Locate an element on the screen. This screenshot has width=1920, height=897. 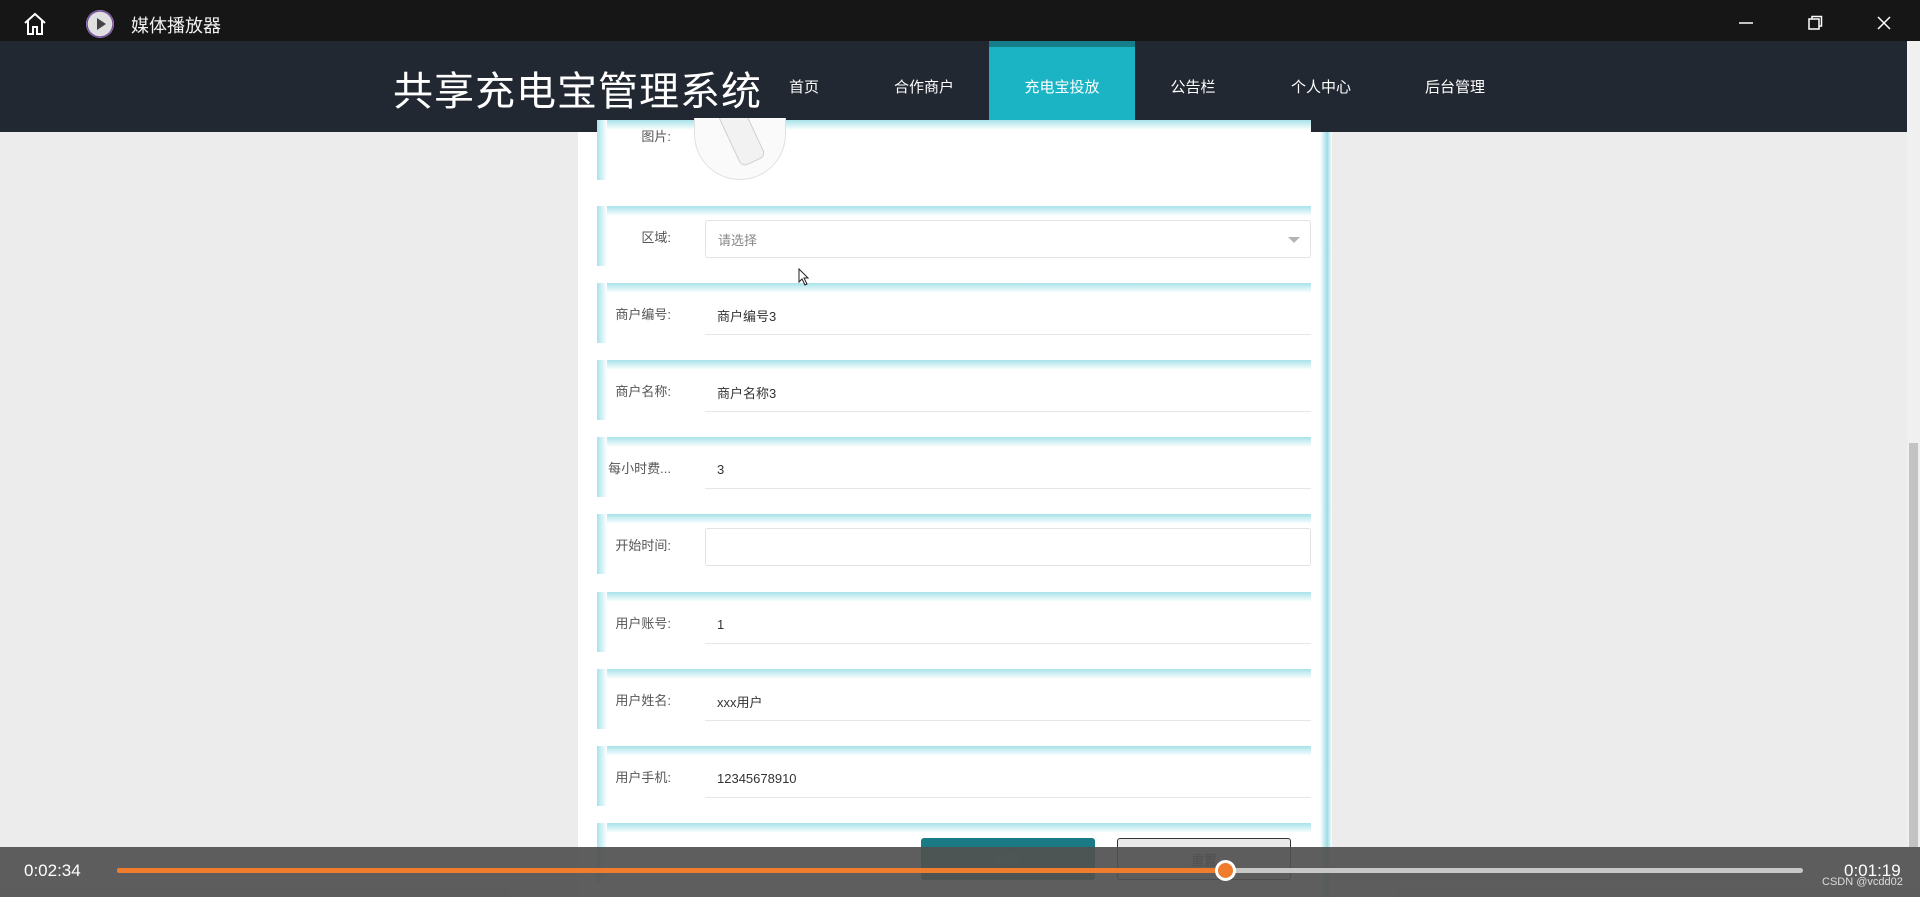
mouse-cursor-icon is located at coordinates (804, 279).